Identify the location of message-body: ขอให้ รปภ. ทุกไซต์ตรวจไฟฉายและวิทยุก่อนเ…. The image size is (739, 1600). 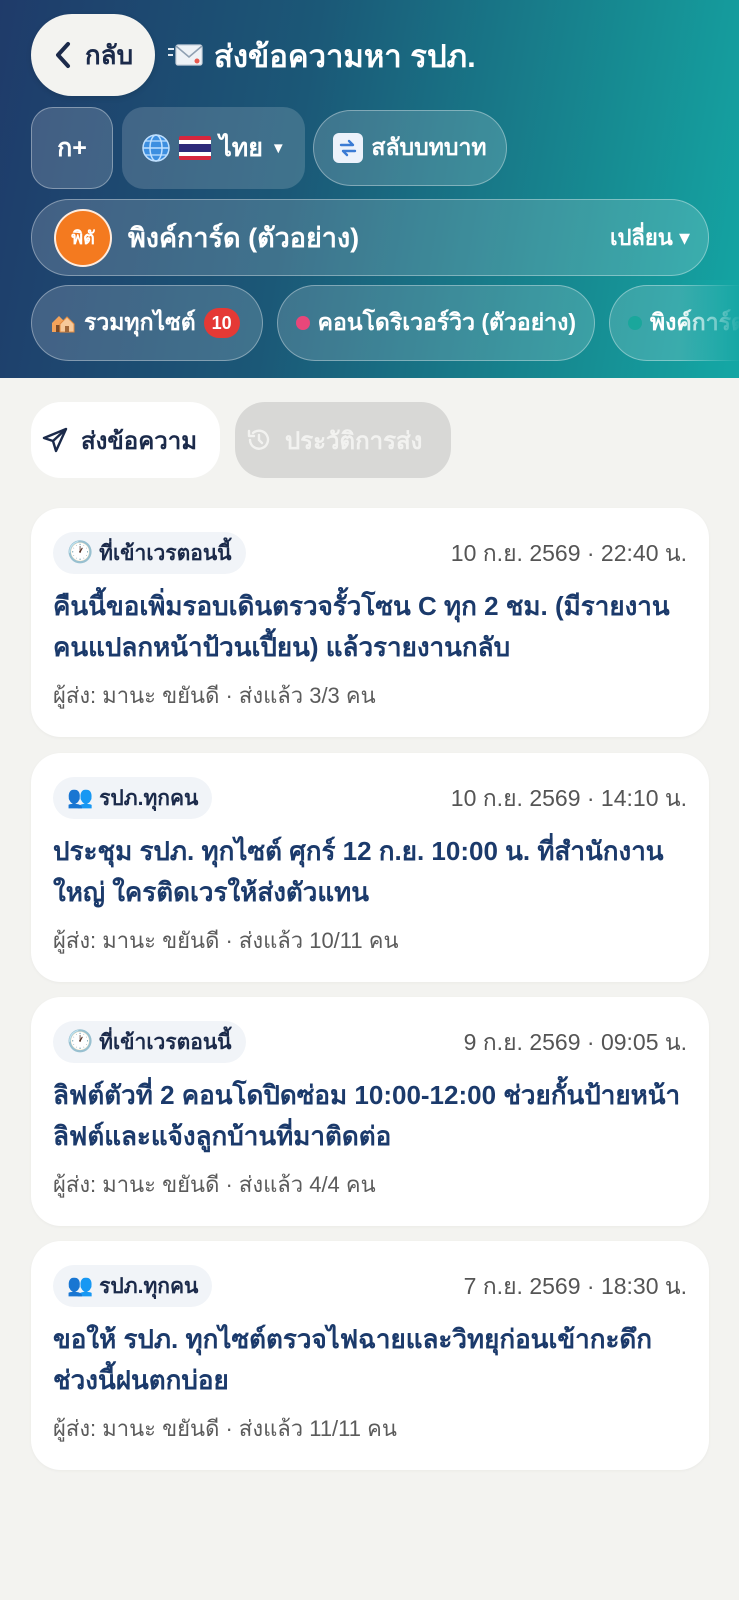
(353, 1359).